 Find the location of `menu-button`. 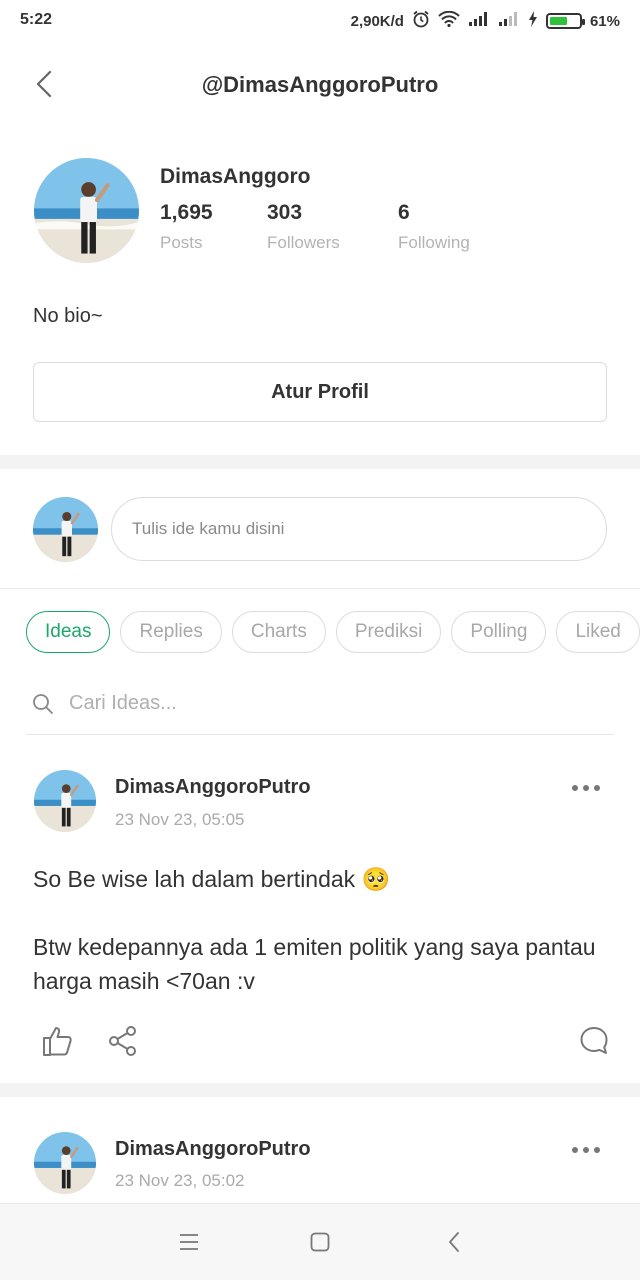

menu-button is located at coordinates (189, 1242).